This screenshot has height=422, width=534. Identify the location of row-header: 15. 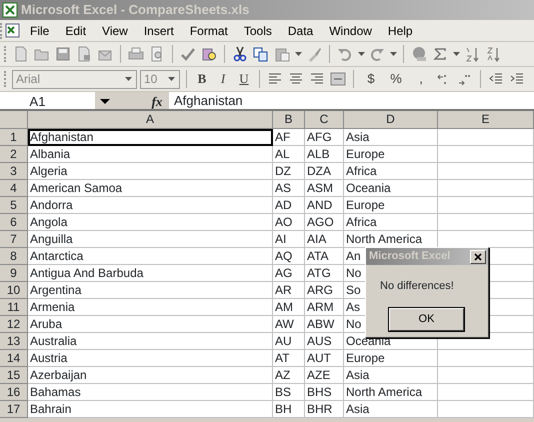
(14, 375).